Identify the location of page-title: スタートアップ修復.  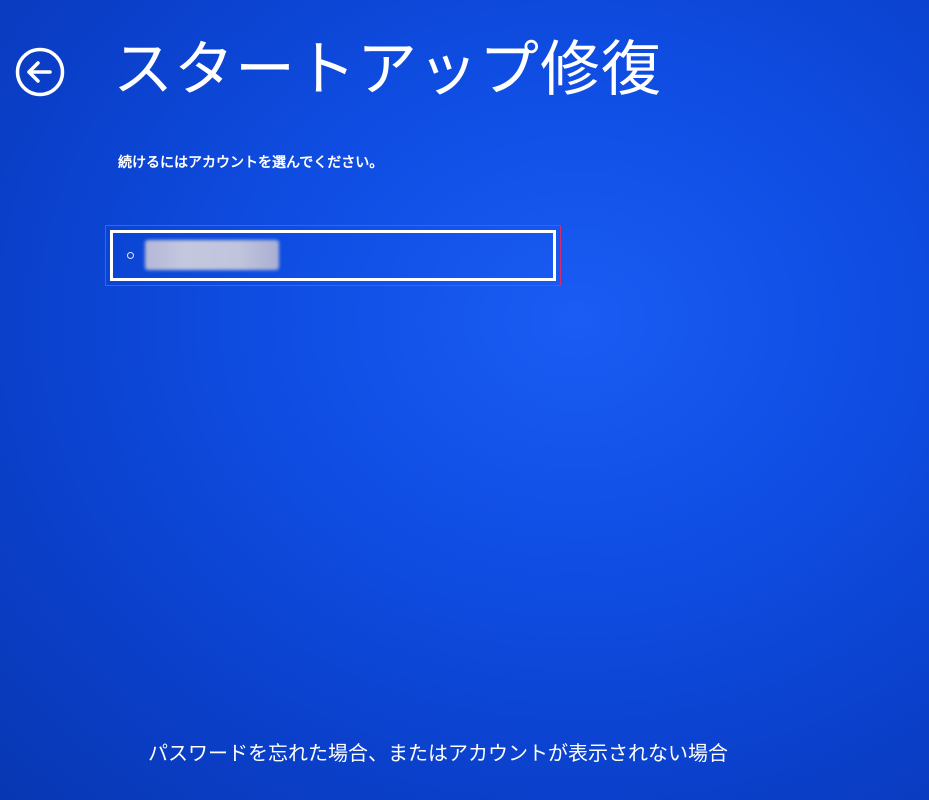
(387, 70).